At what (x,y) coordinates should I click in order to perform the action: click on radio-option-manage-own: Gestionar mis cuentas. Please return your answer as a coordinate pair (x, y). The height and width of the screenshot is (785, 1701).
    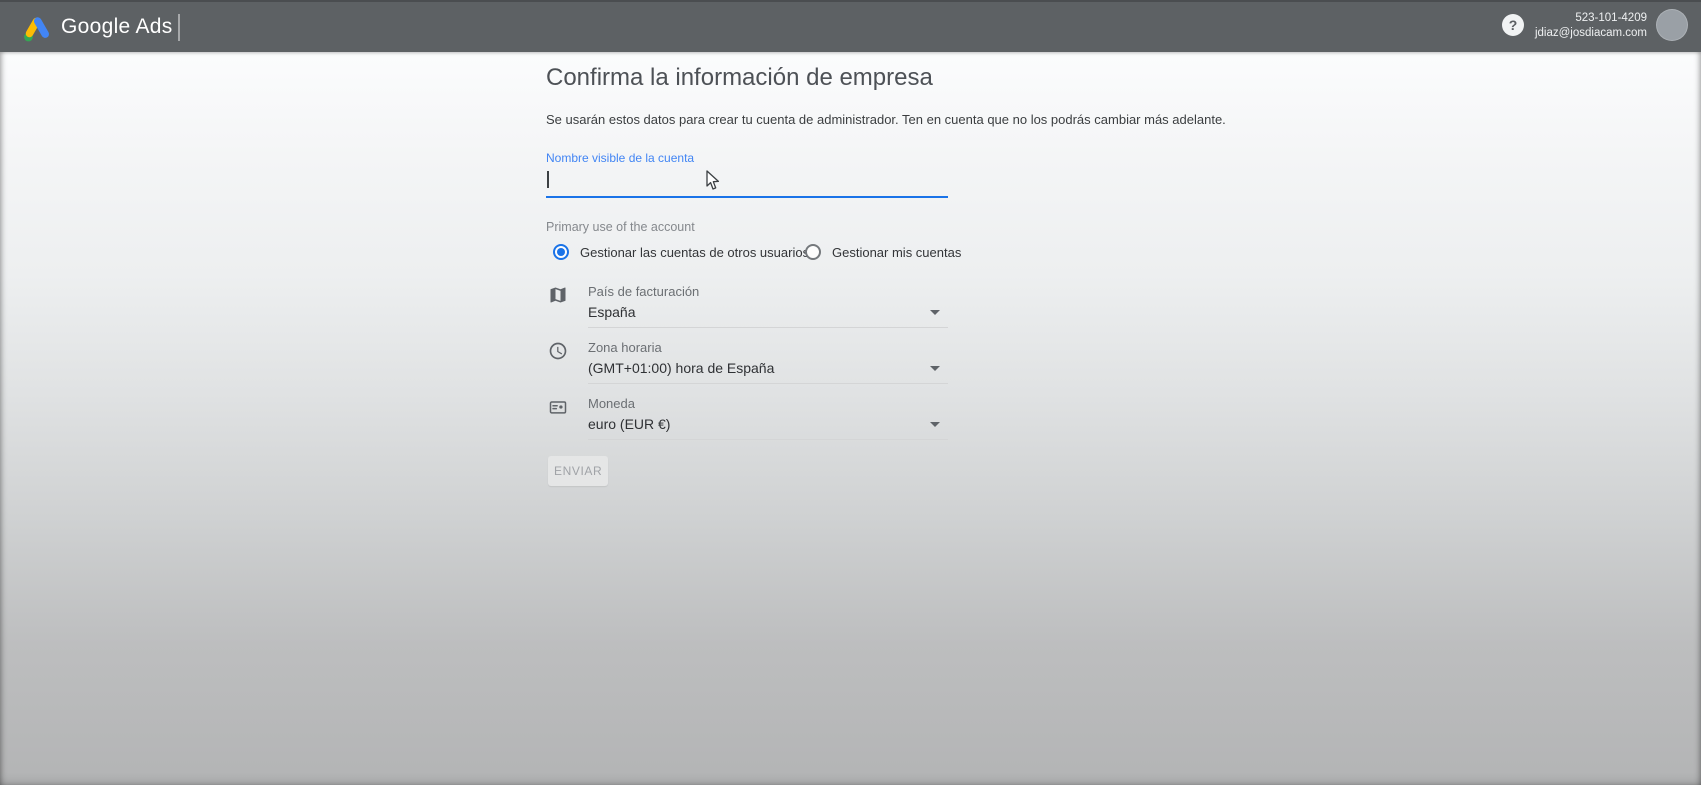
    Looking at the image, I should click on (883, 252).